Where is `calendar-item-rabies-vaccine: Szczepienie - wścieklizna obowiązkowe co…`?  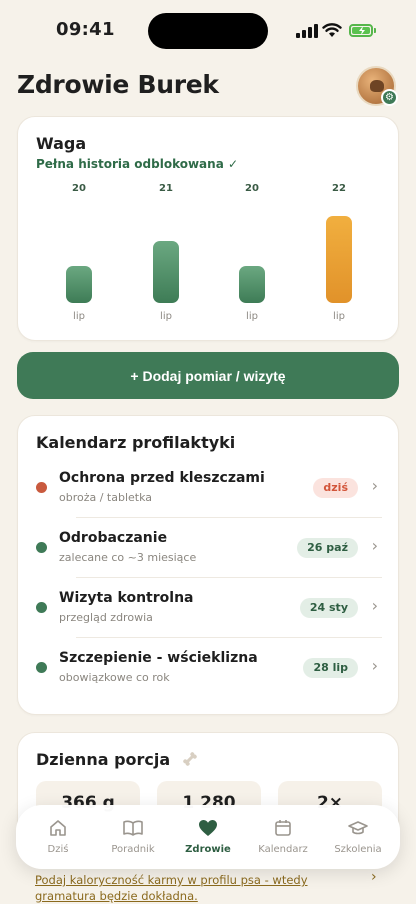 calendar-item-rabies-vaccine: Szczepienie - wścieklizna obowiązkowe co… is located at coordinates (209, 668).